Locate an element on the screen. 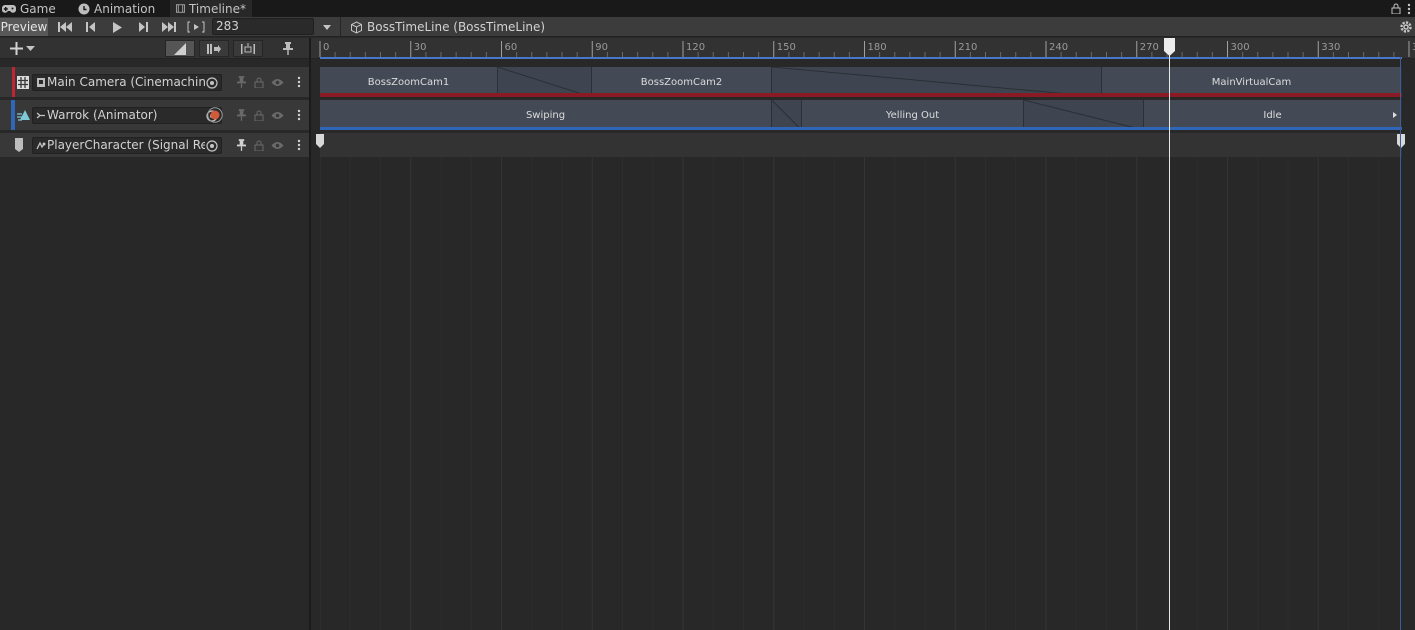 The image size is (1415, 630). add-track-button is located at coordinates (28, 48).